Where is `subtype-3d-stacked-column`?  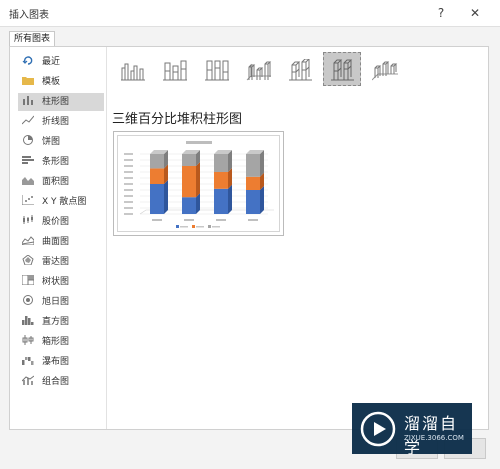
subtype-3d-stacked-column is located at coordinates (300, 69).